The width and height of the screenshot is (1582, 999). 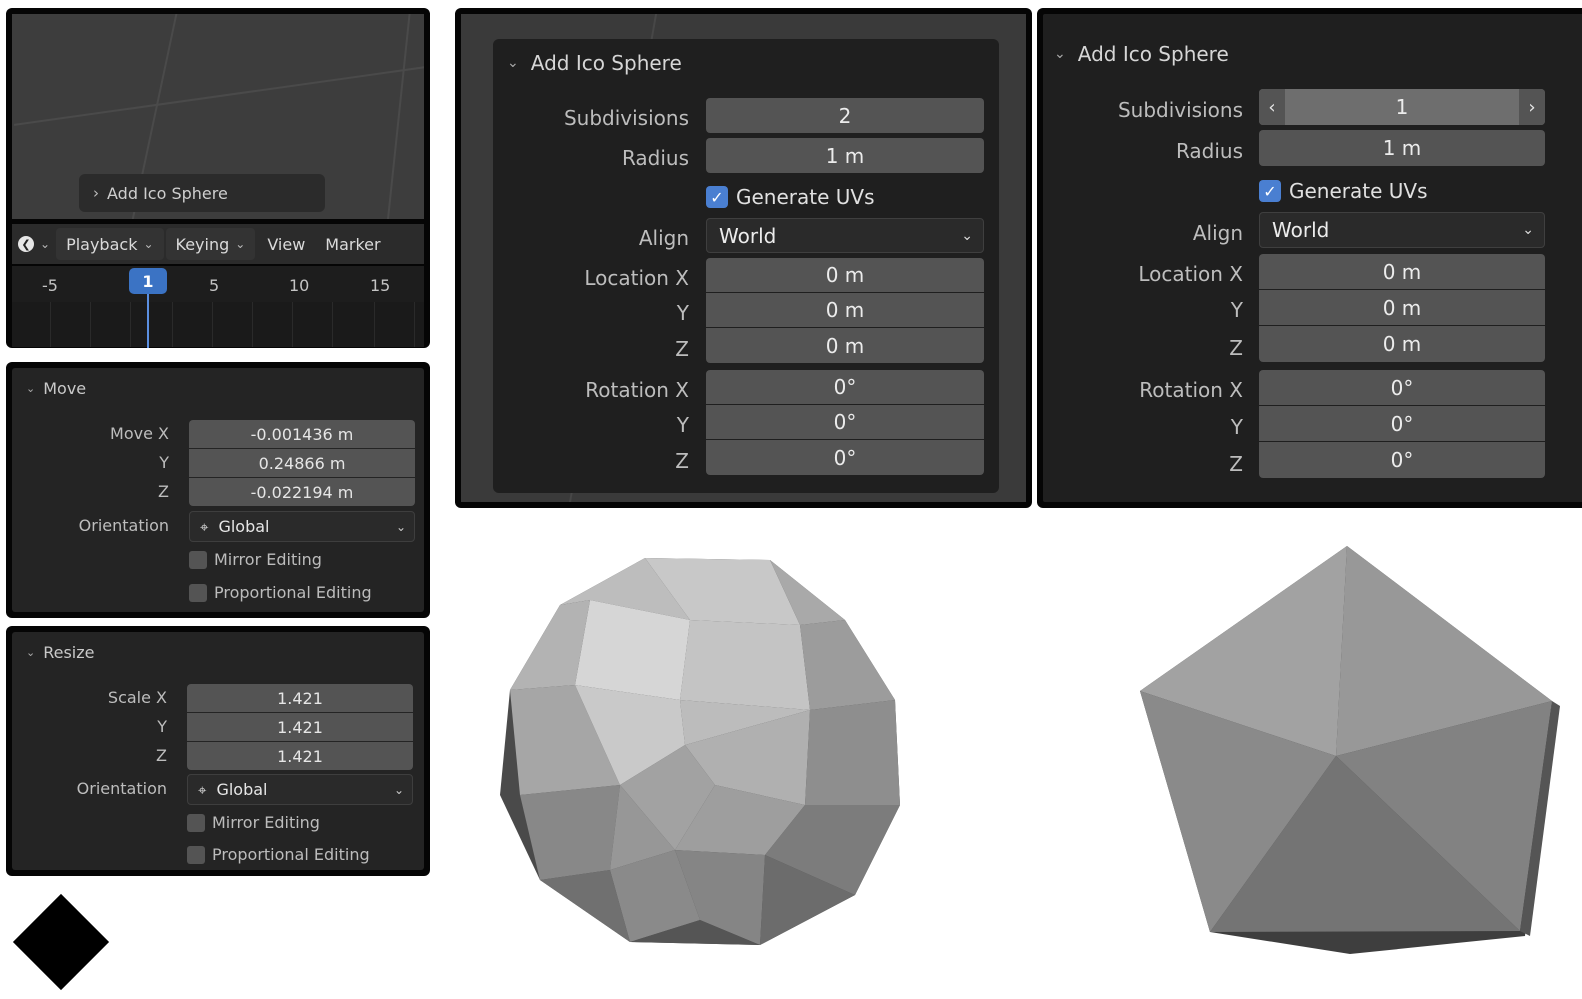 What do you see at coordinates (56, 388) in the screenshot?
I see `move-panel-header: ⌄ Move` at bounding box center [56, 388].